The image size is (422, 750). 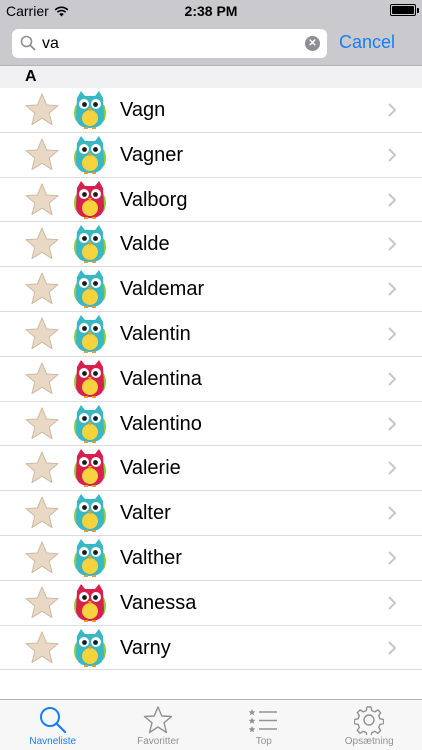 What do you see at coordinates (369, 720) in the screenshot?
I see `gear-icon` at bounding box center [369, 720].